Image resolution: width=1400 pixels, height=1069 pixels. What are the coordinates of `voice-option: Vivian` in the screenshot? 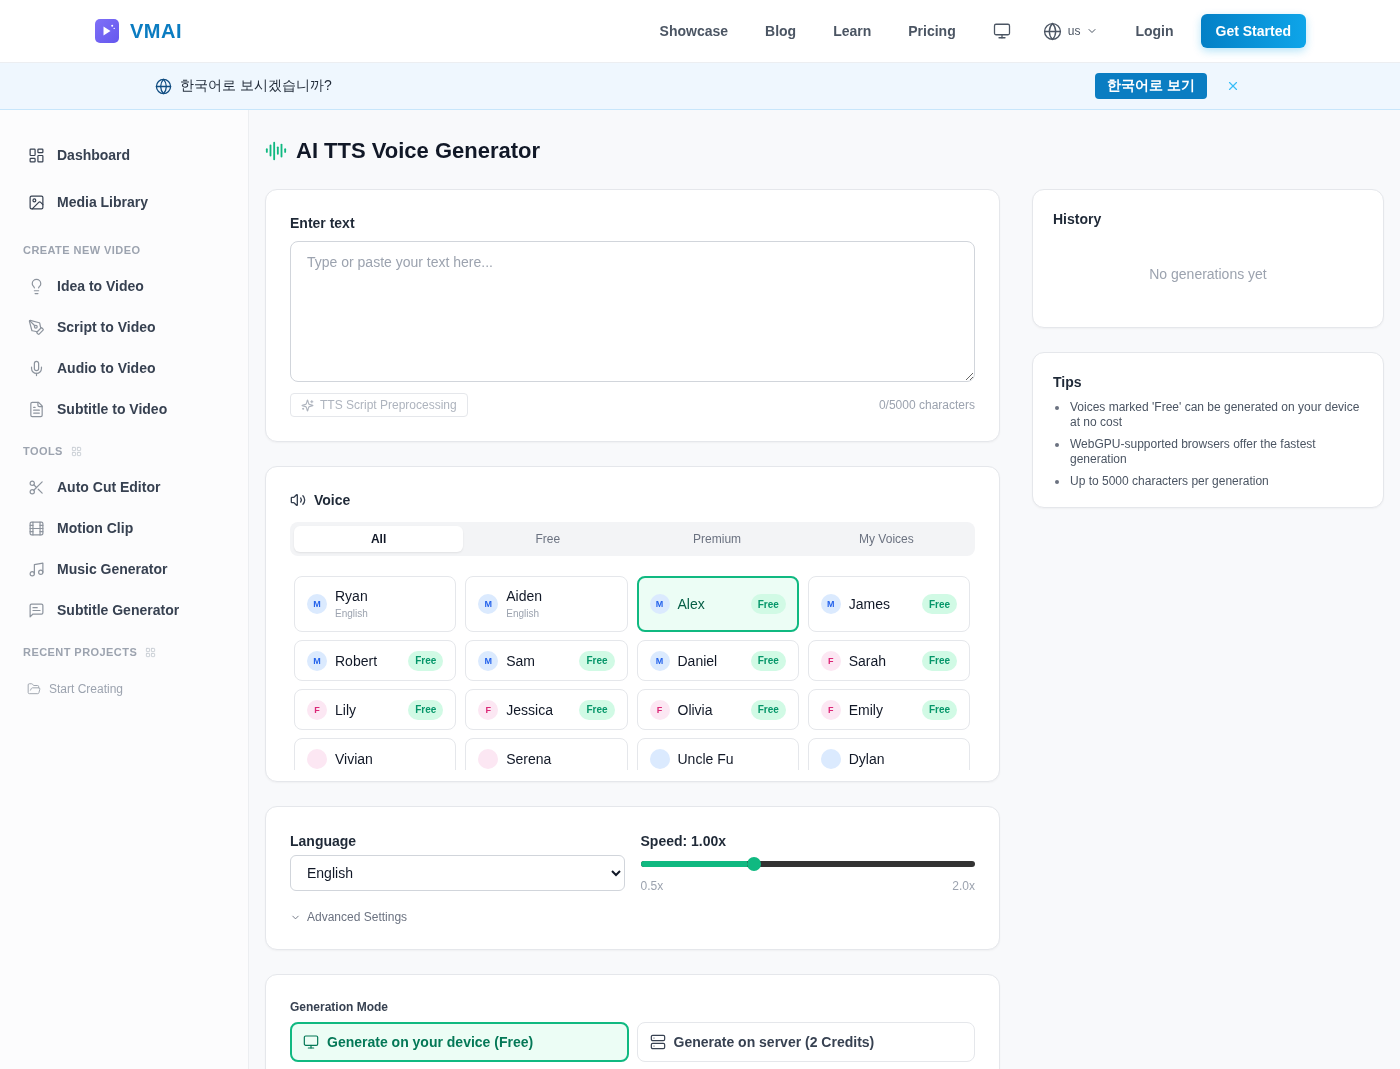 It's located at (375, 754).